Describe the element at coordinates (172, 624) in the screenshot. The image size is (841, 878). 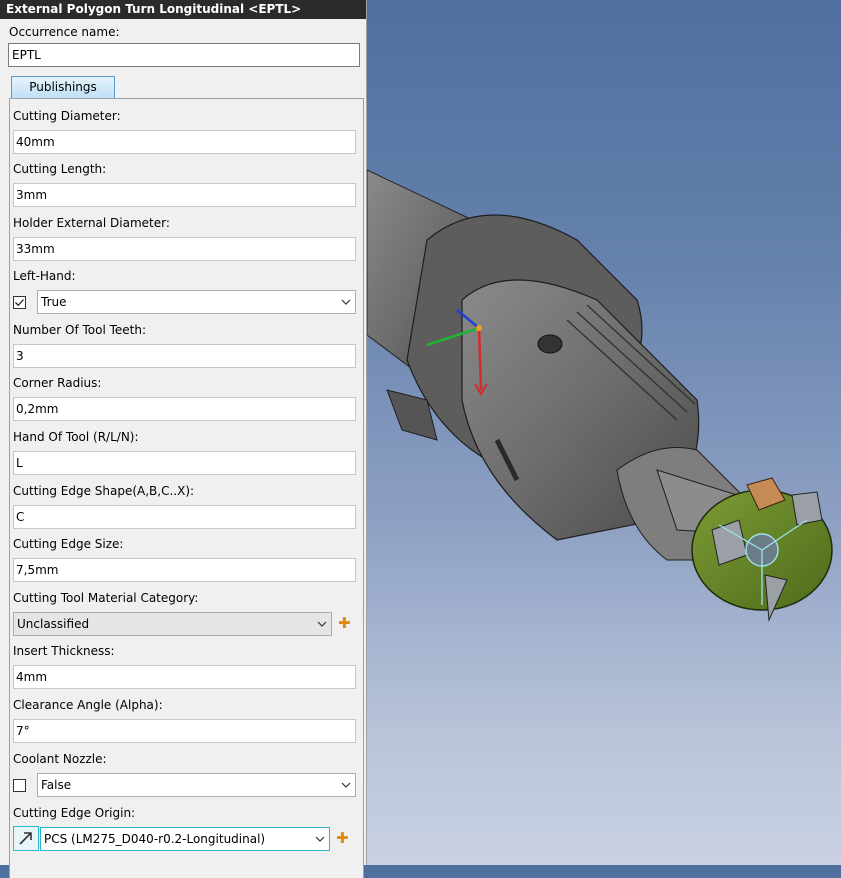
I see `material-category-select: Unclassified` at that location.